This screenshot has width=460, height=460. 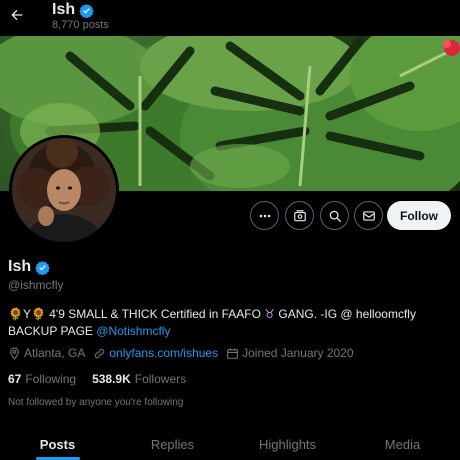 What do you see at coordinates (172, 444) in the screenshot?
I see `tab-replies: Replies` at bounding box center [172, 444].